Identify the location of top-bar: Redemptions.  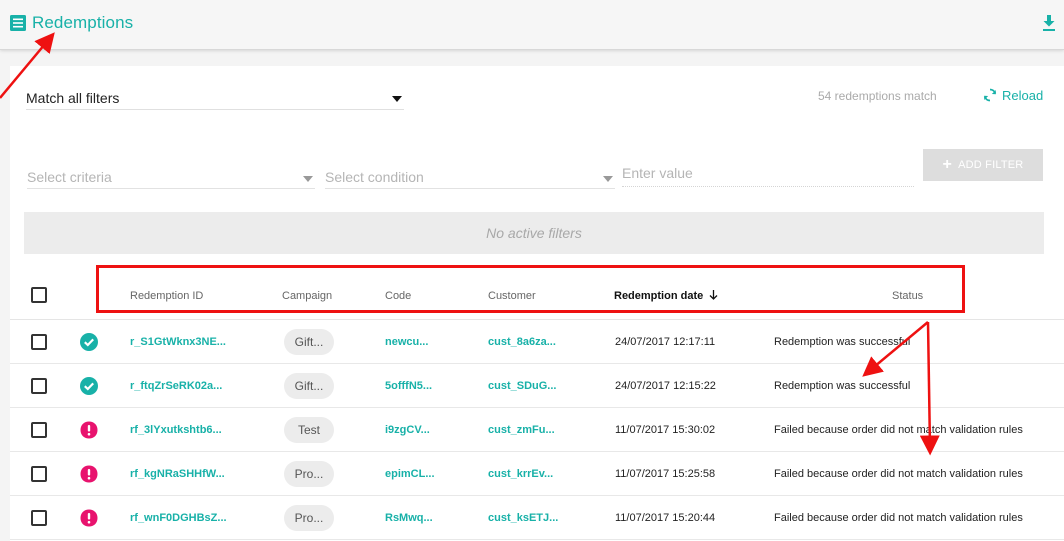
(532, 25).